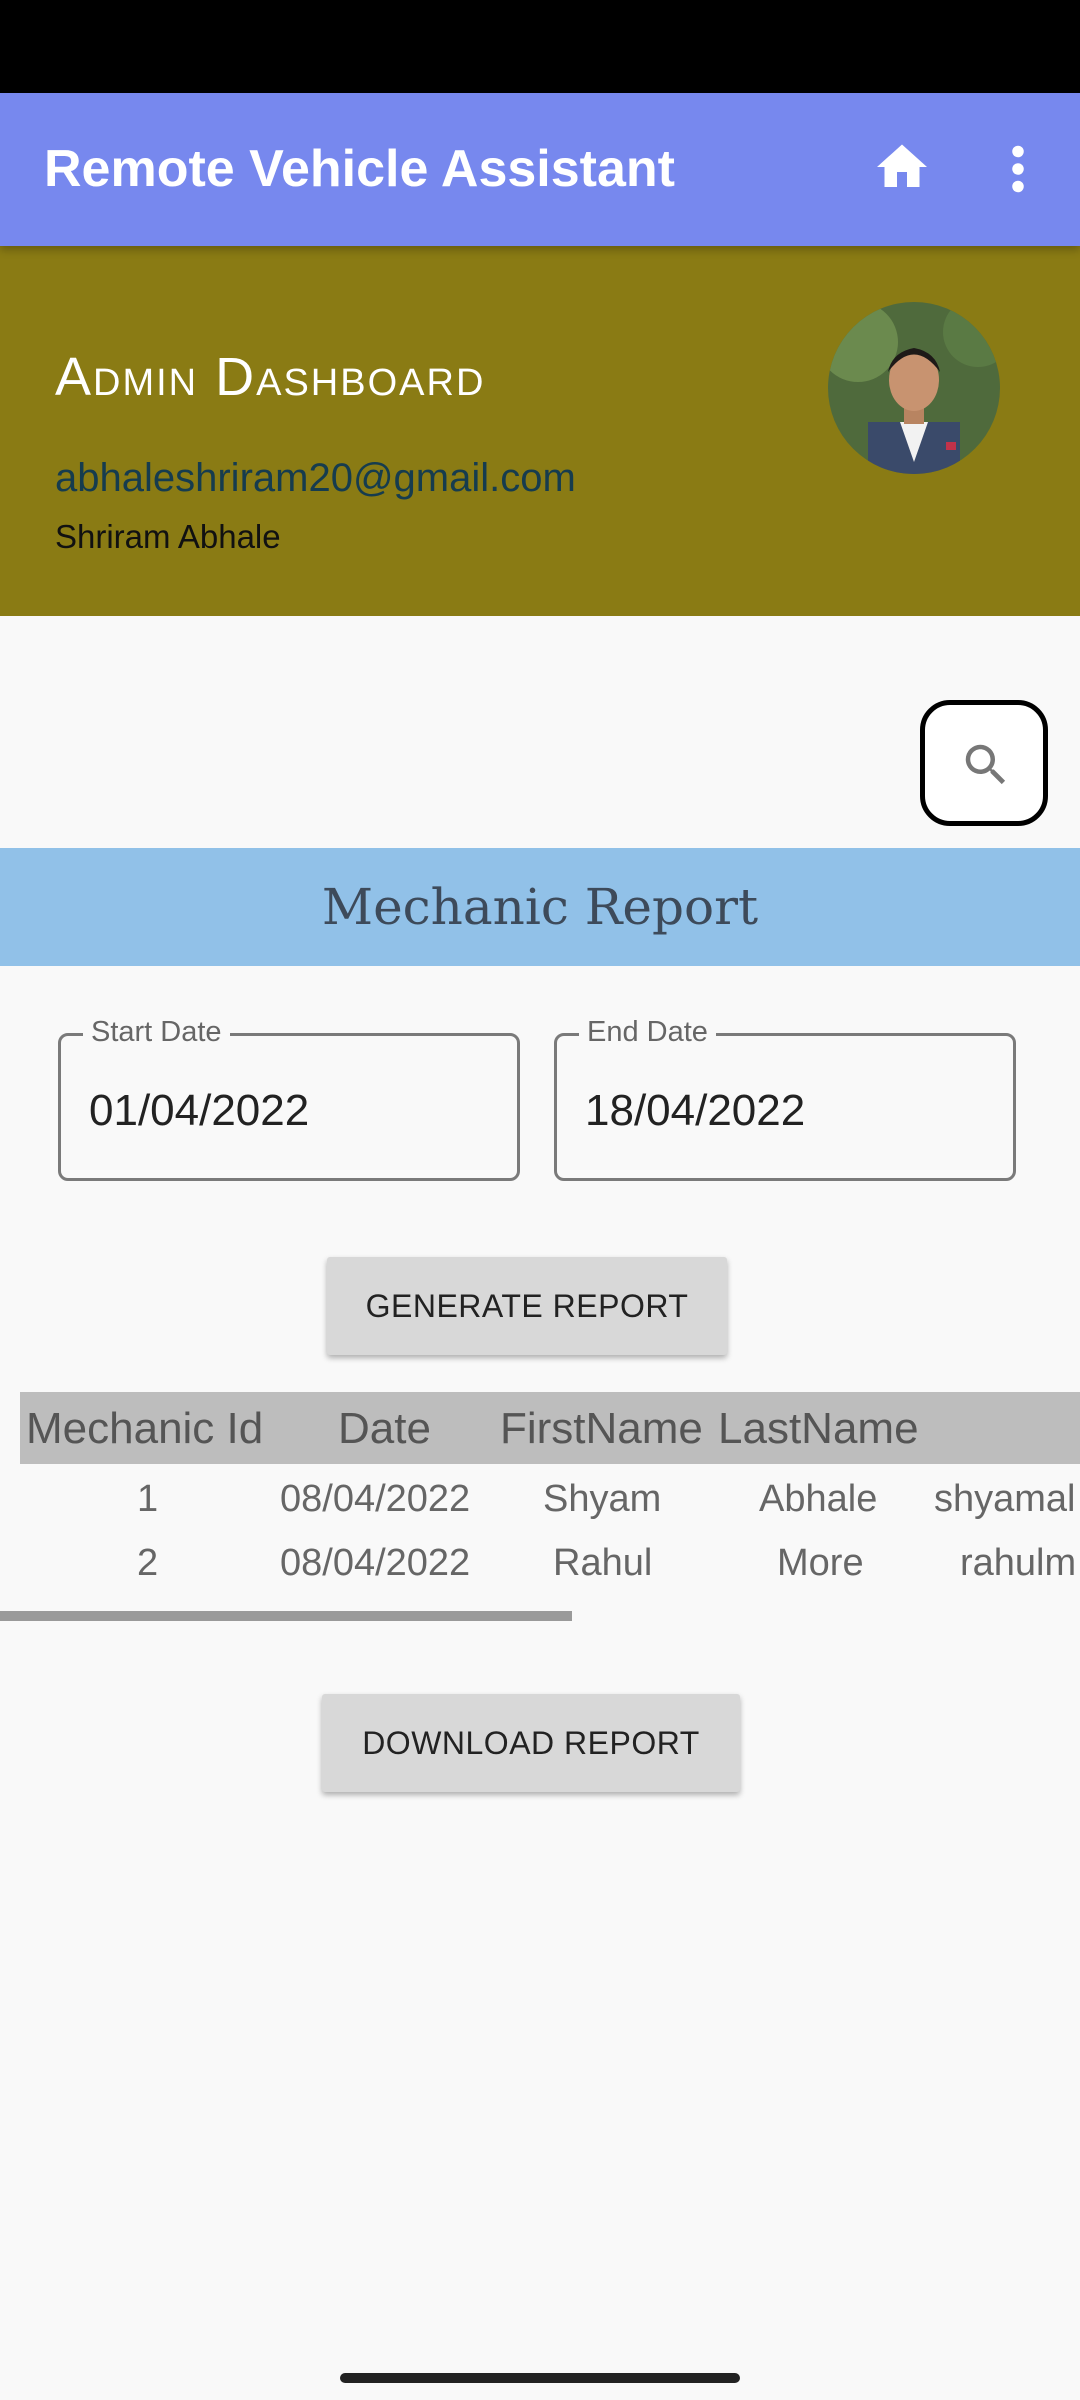 This screenshot has height=2400, width=1080. I want to click on end-date-field: End Date 18/04/2022, so click(785, 1098).